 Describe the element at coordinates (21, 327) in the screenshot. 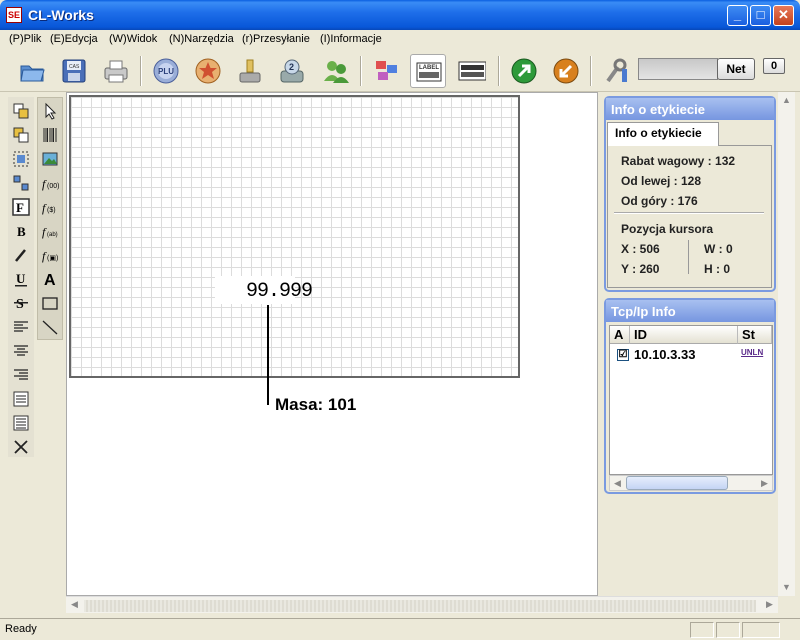

I see `align-left-icon` at that location.